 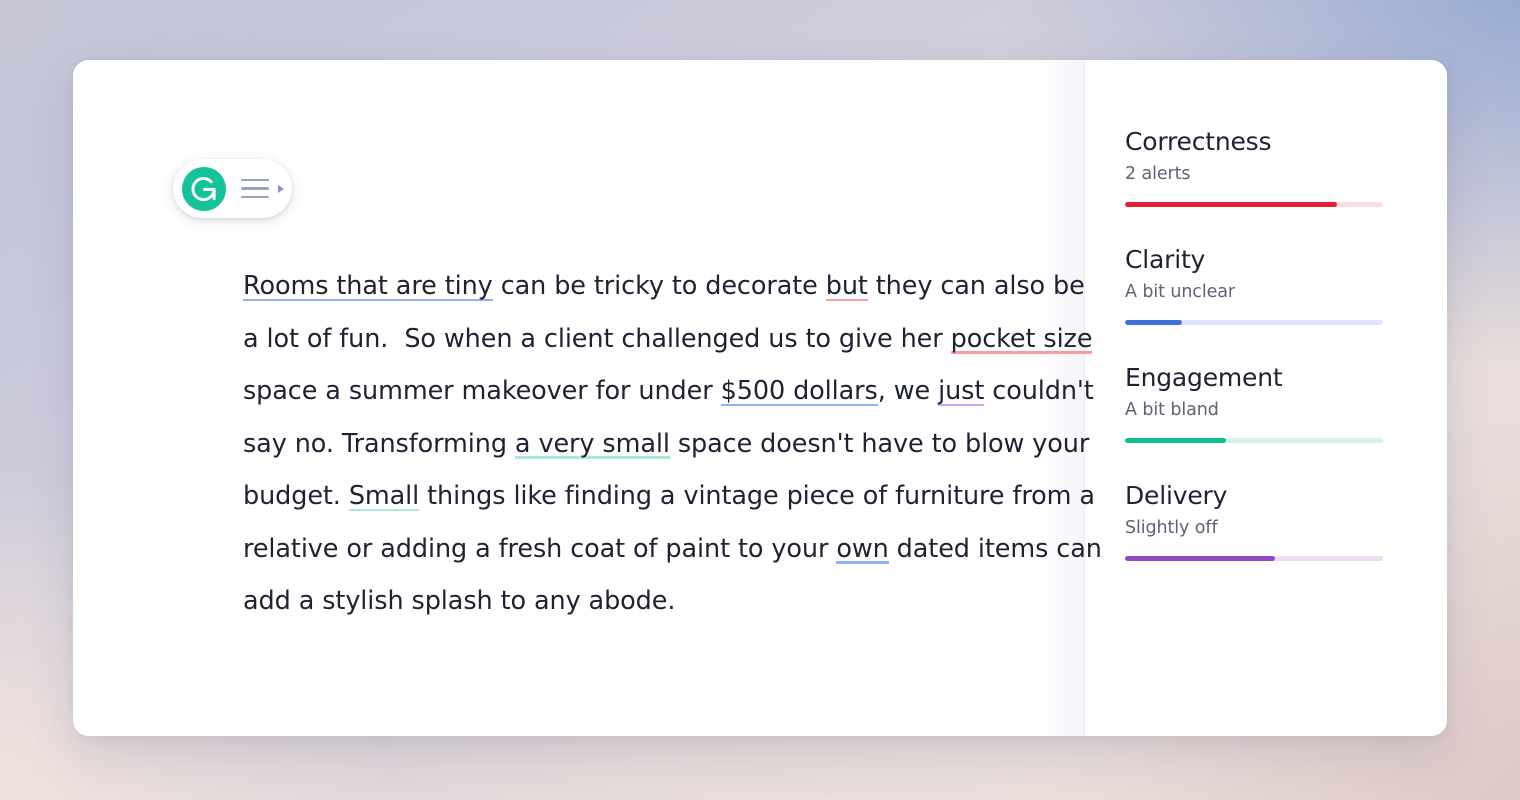 I want to click on suggestion-blue: own, so click(x=862, y=548).